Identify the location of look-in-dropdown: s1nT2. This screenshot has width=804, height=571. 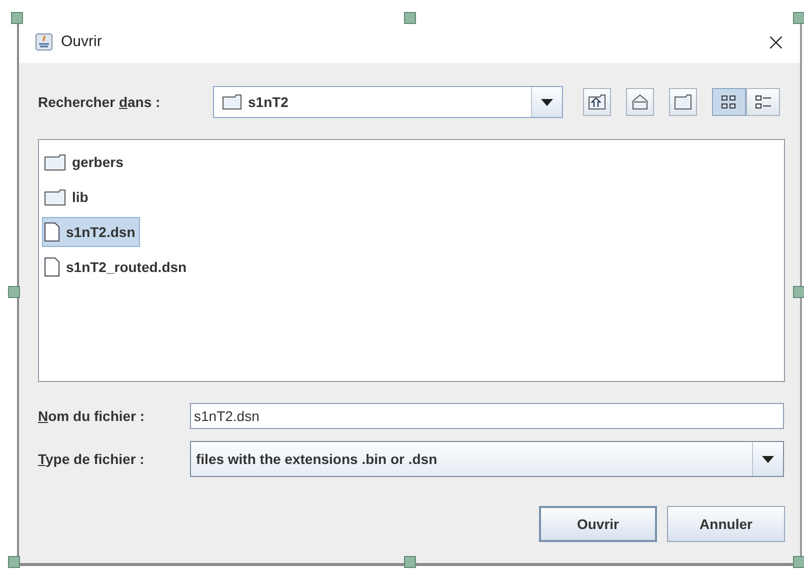
(388, 102).